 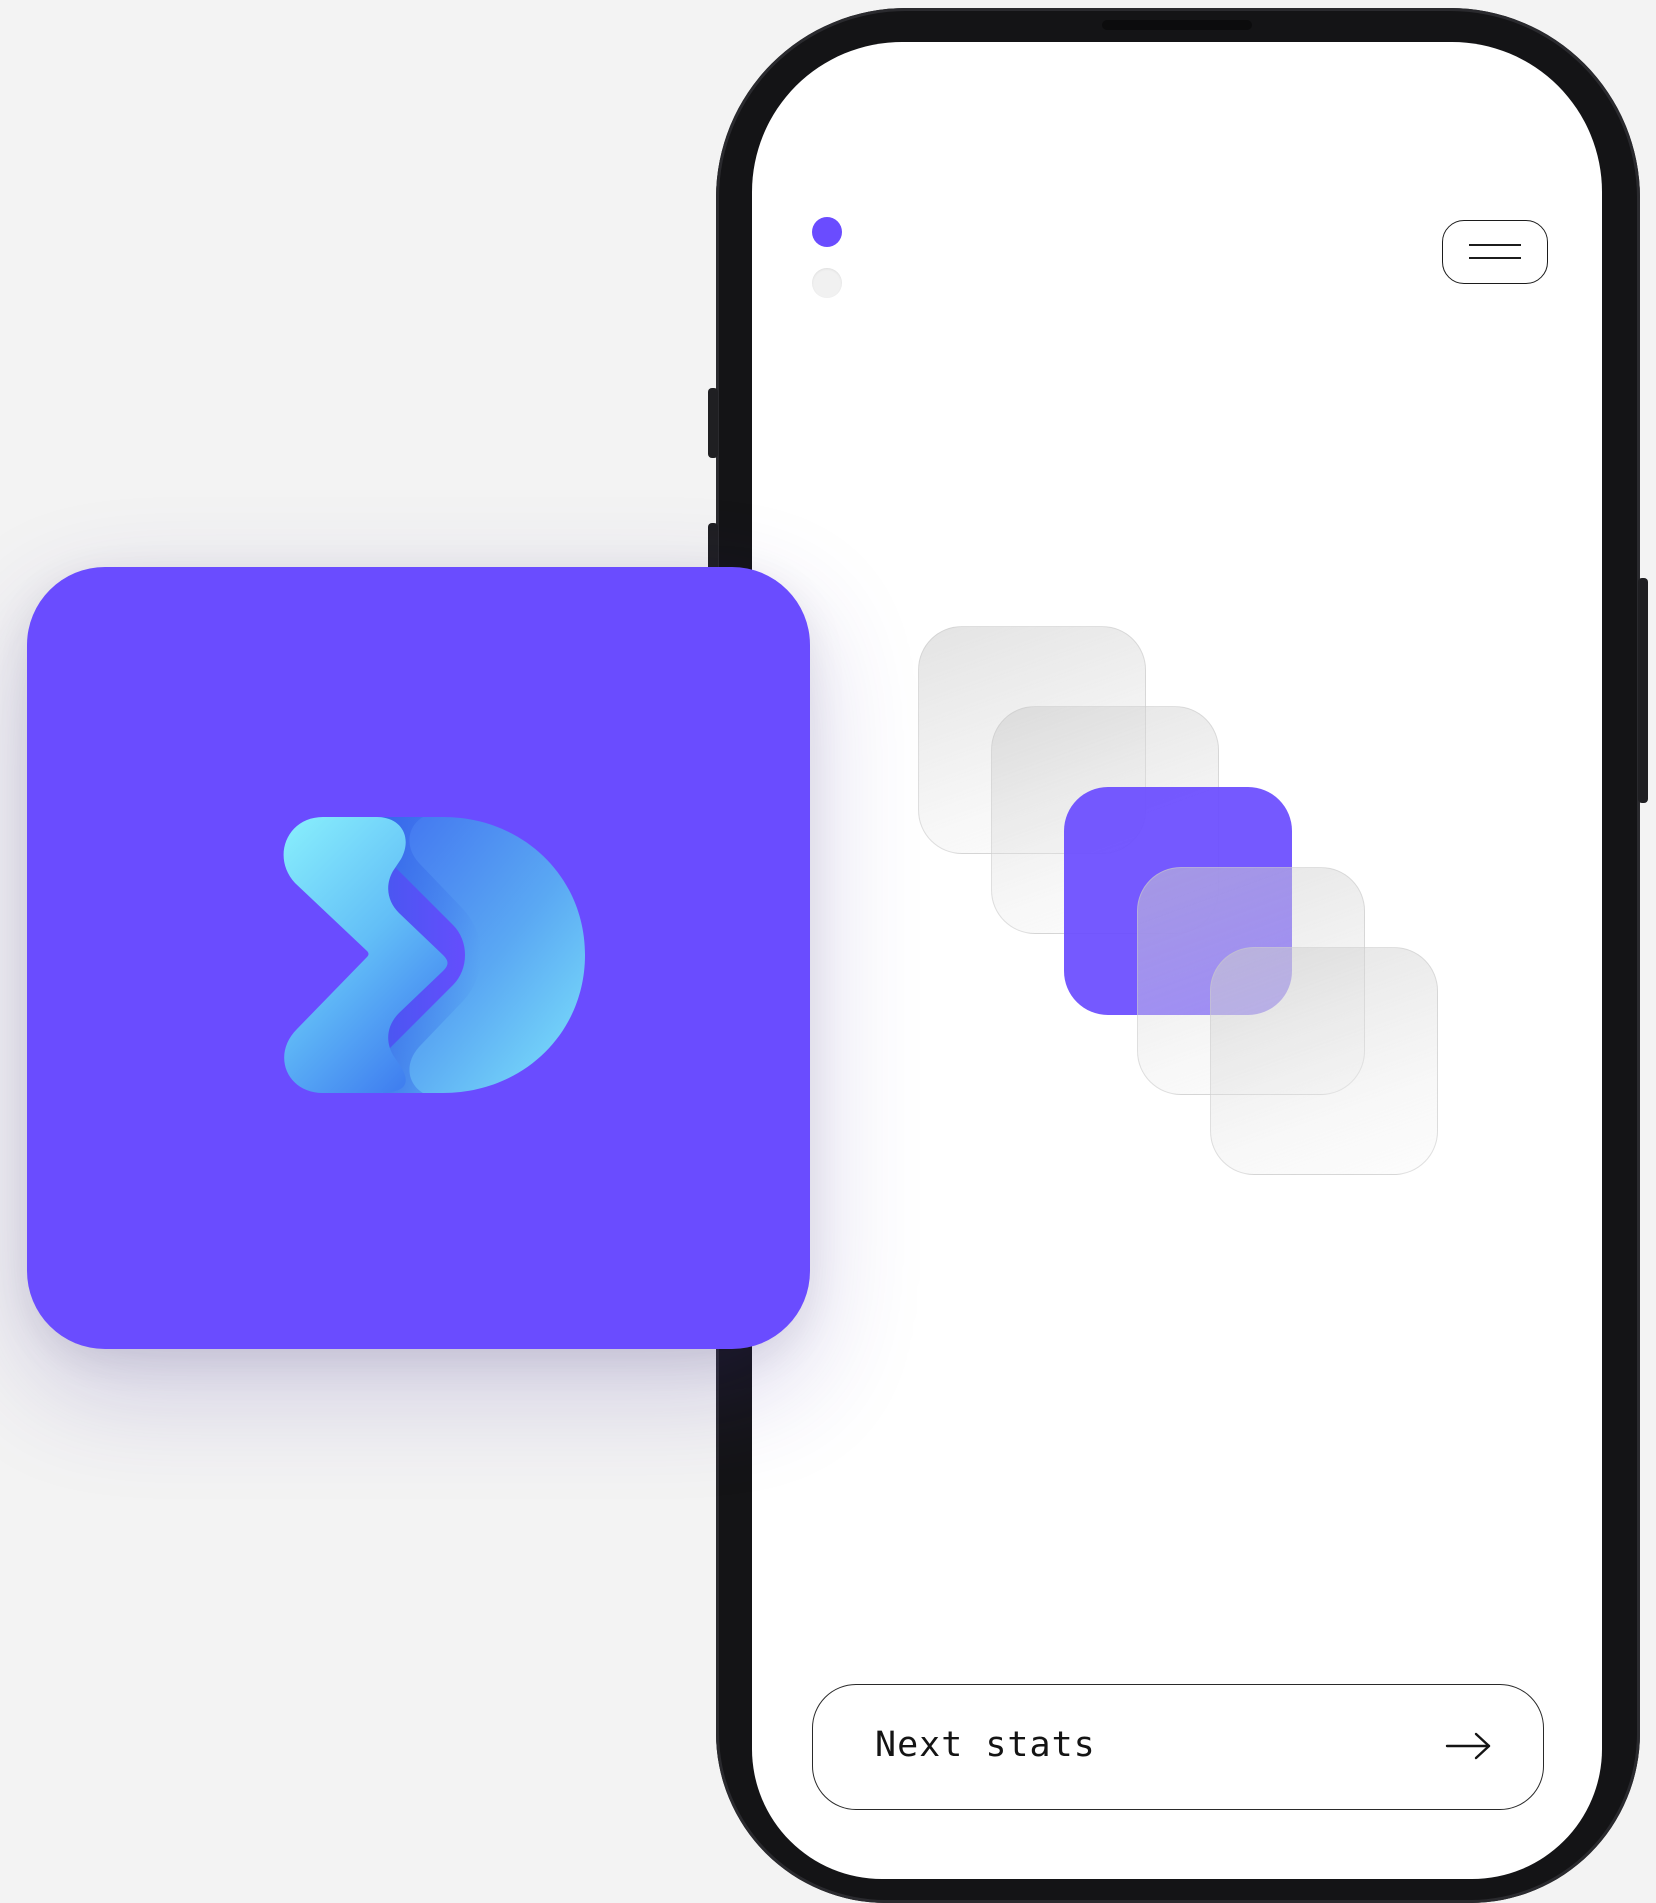 What do you see at coordinates (1324, 1061) in the screenshot?
I see `illustration-square` at bounding box center [1324, 1061].